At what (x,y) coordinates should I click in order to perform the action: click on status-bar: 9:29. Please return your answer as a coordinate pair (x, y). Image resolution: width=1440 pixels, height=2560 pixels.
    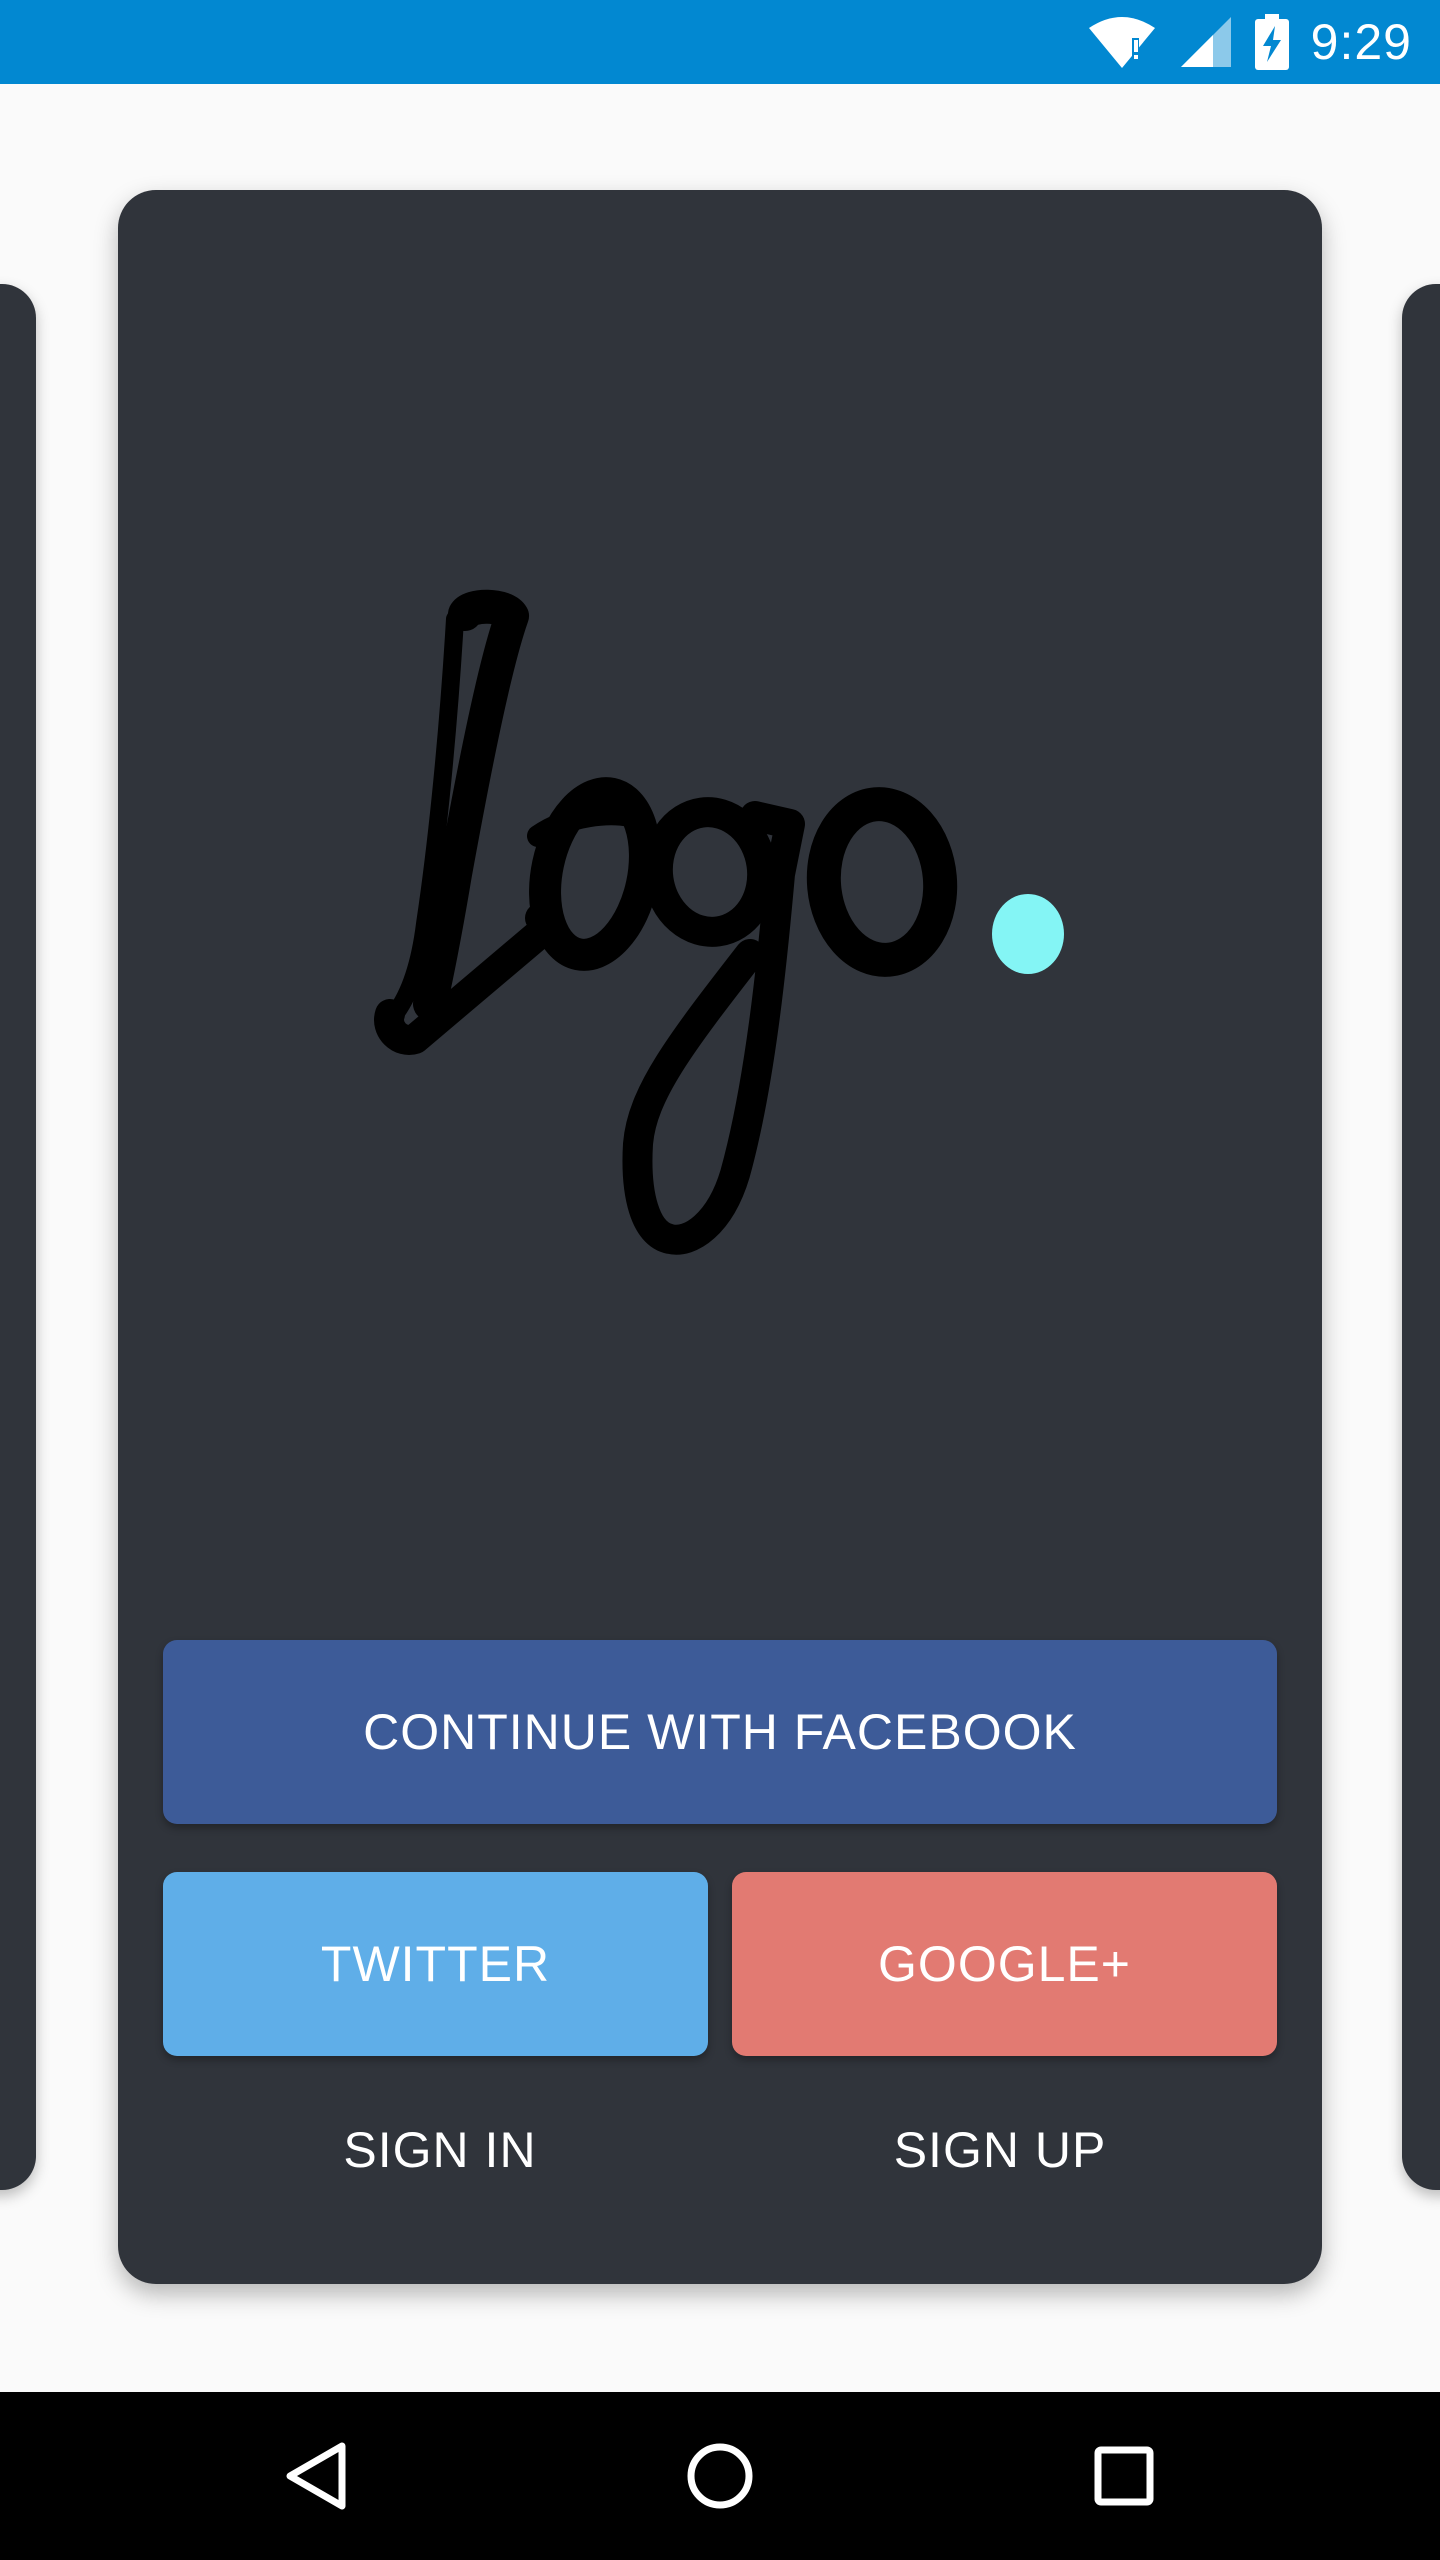
    Looking at the image, I should click on (720, 42).